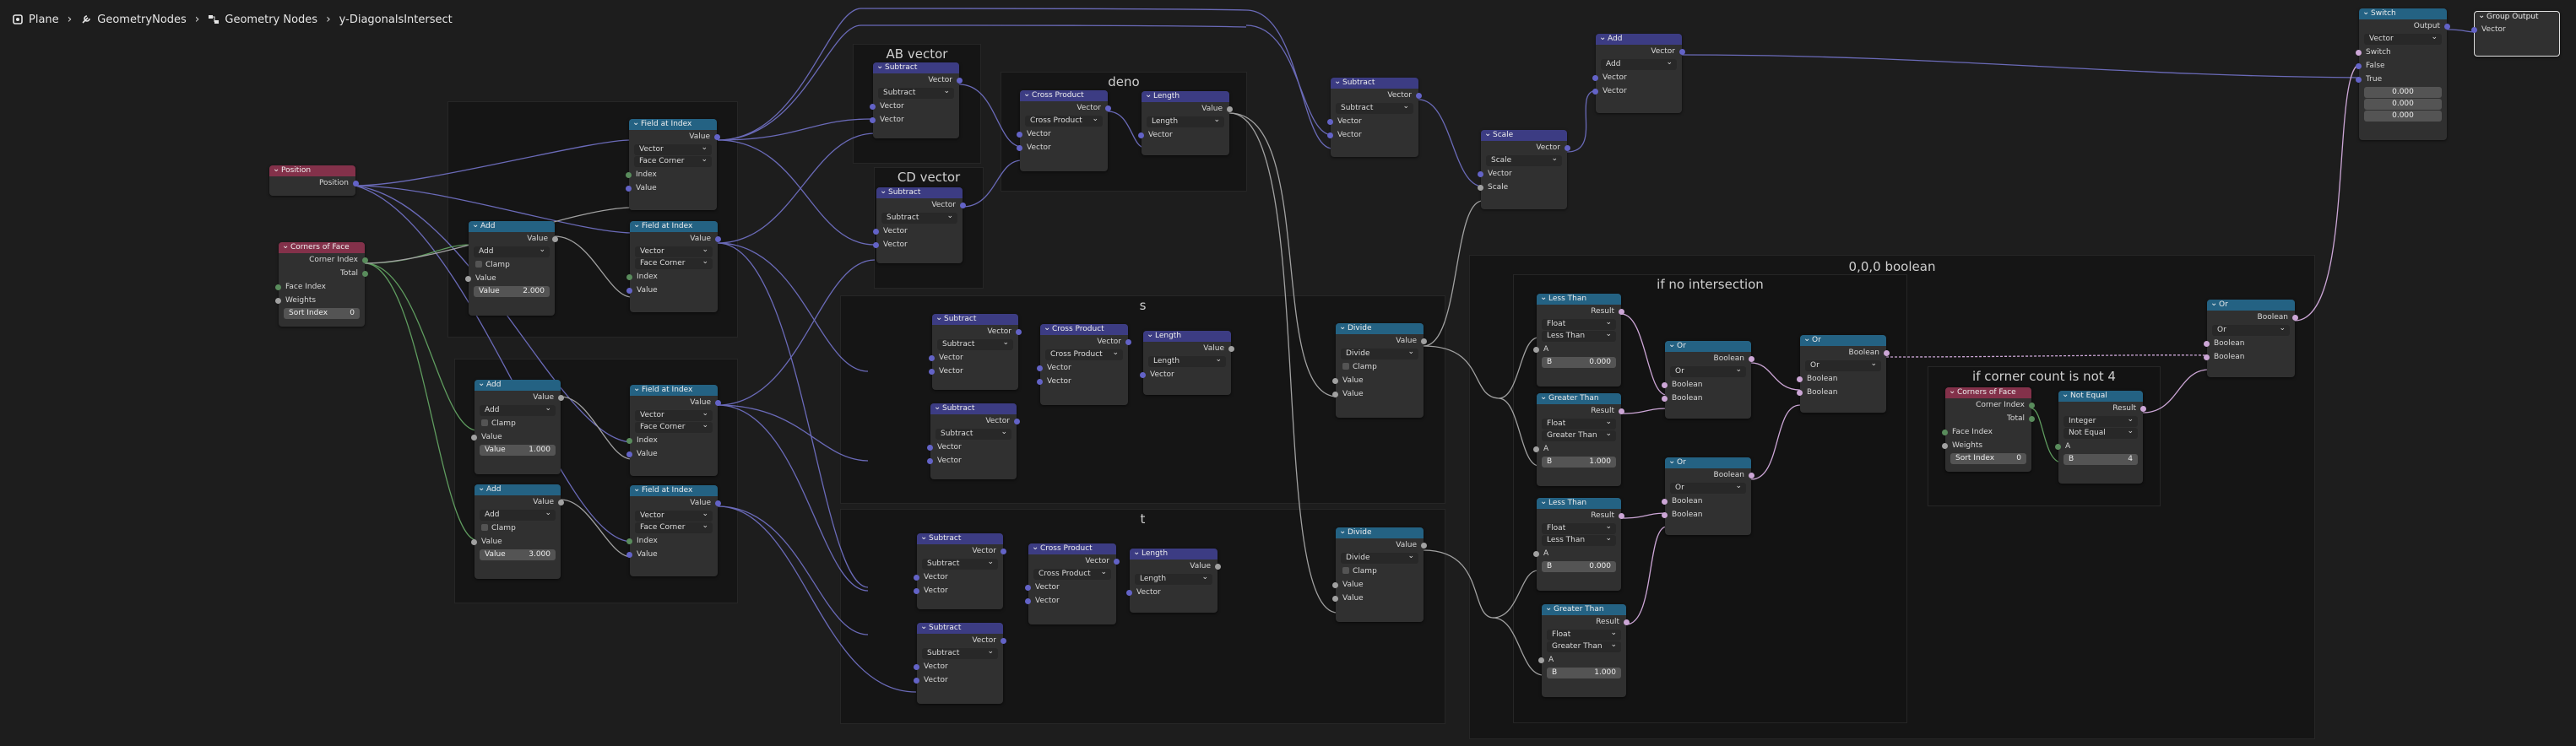  Describe the element at coordinates (674, 490) in the screenshot. I see `node-header: Field at Index` at that location.